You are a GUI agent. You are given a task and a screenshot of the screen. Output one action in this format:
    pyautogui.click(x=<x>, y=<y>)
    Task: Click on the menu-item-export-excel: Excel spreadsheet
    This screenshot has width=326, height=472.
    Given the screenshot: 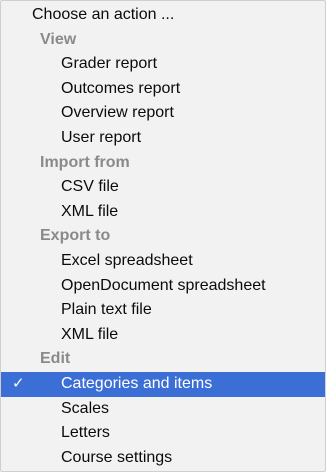 What is the action you would take?
    pyautogui.click(x=163, y=261)
    